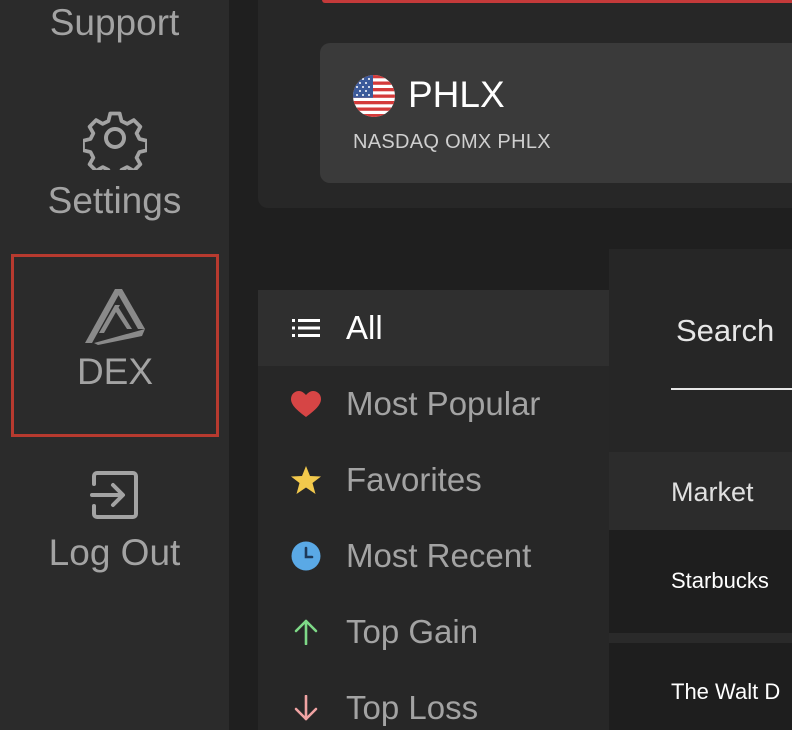  I want to click on filter-label: All, so click(364, 327).